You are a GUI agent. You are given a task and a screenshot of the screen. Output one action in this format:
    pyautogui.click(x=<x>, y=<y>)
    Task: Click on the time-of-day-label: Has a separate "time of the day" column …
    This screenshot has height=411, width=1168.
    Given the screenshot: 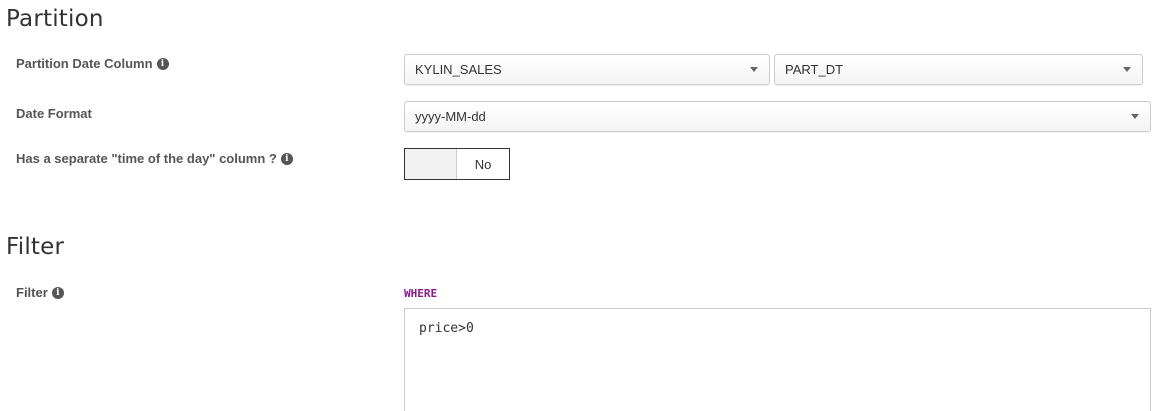 What is the action you would take?
    pyautogui.click(x=154, y=158)
    